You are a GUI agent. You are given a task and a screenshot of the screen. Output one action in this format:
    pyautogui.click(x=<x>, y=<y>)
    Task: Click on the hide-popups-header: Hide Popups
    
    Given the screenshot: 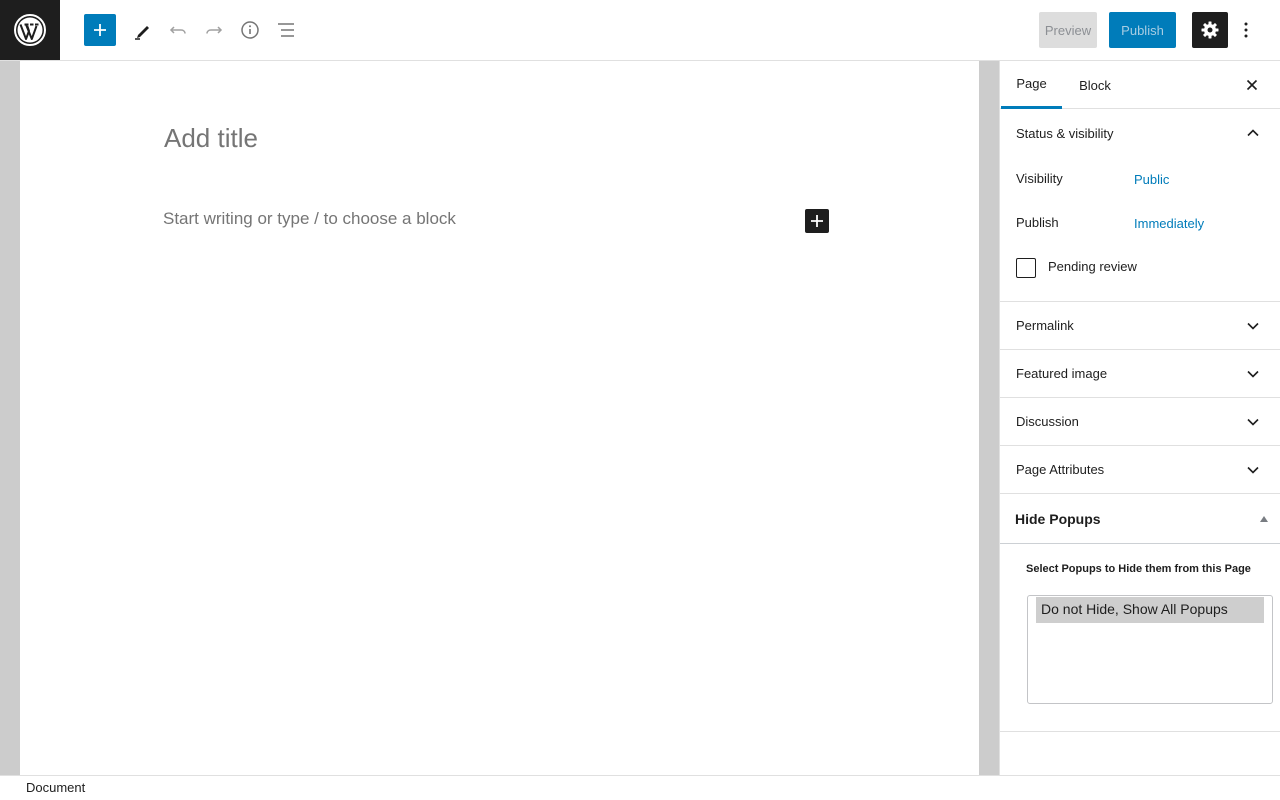 What is the action you would take?
    pyautogui.click(x=1140, y=519)
    